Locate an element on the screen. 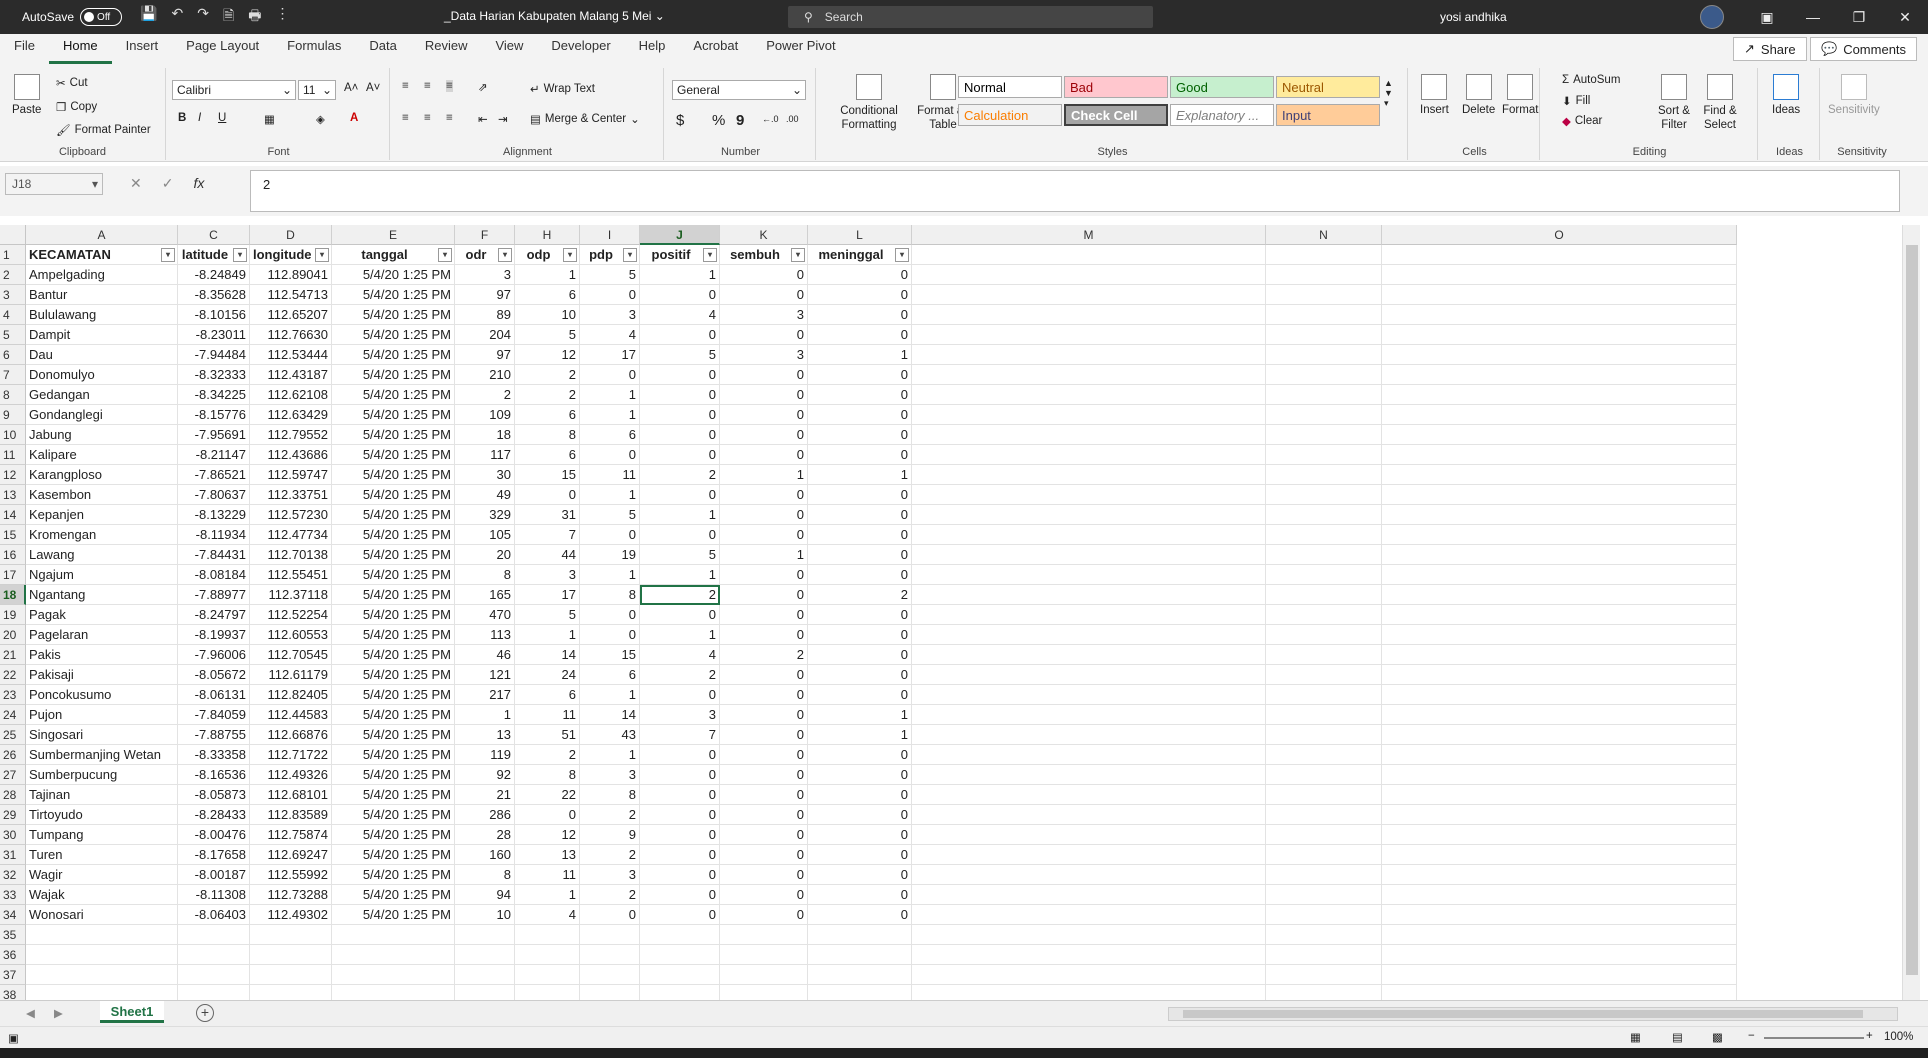 This screenshot has height=1058, width=1928. table-cell: -8.10156 is located at coordinates (214, 315).